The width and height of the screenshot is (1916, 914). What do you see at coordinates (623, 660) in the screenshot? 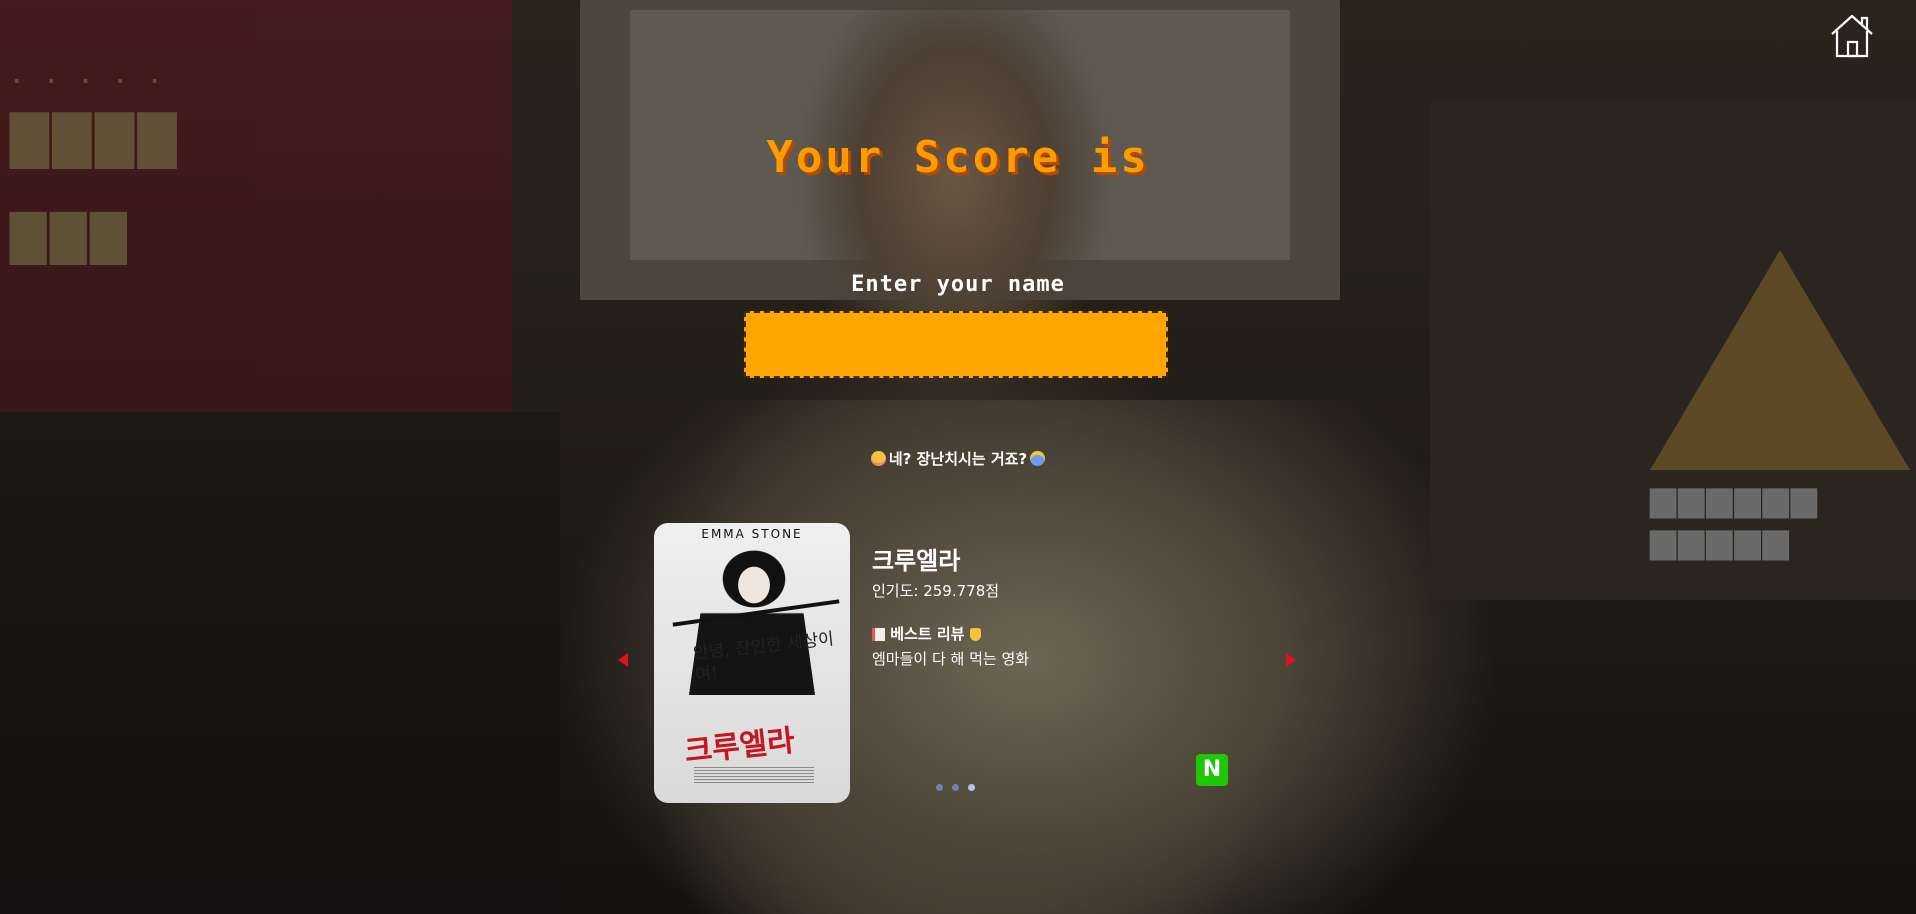
I see `carousel-prev-arrow` at bounding box center [623, 660].